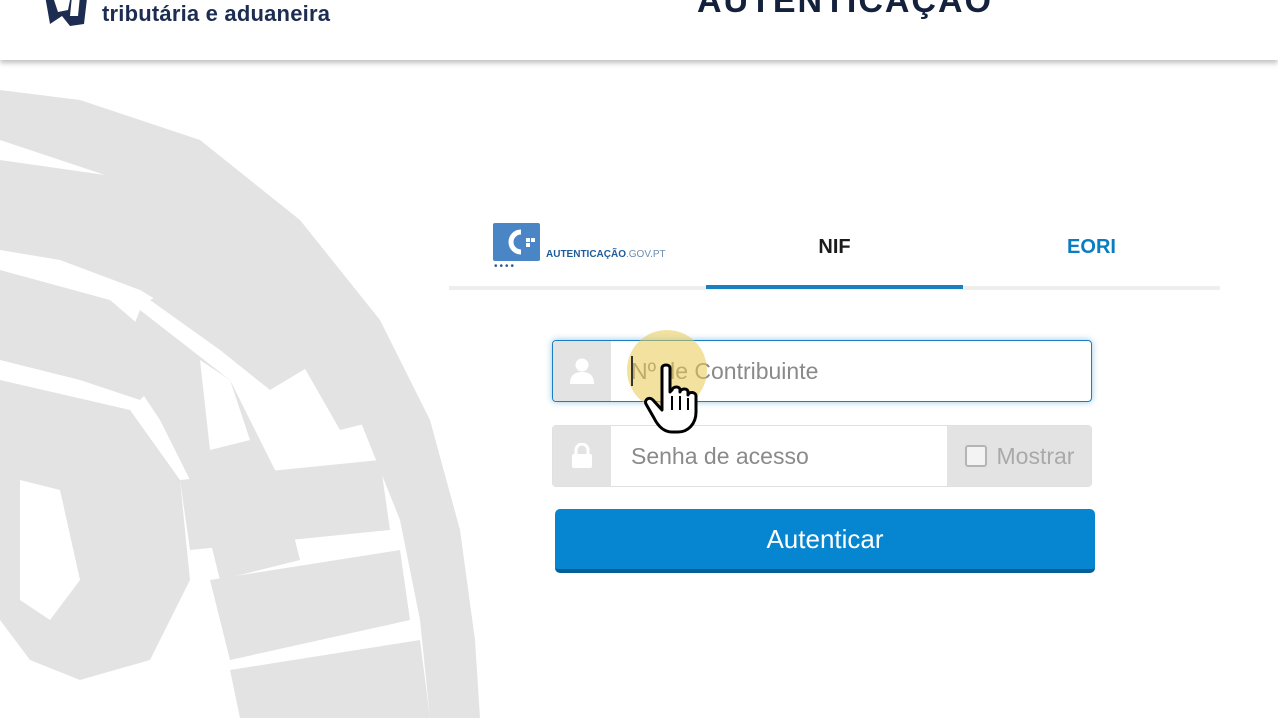 The image size is (1278, 718). What do you see at coordinates (834, 287) in the screenshot?
I see `active-tab-indicator` at bounding box center [834, 287].